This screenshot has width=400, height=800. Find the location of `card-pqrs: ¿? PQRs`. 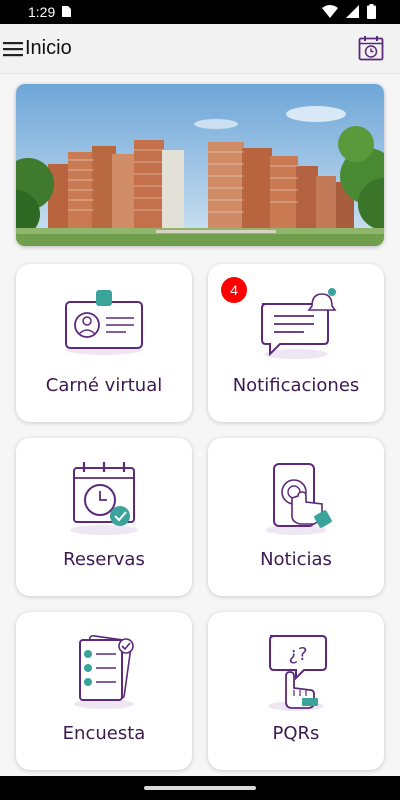

card-pqrs: ¿? PQRs is located at coordinates (296, 691).